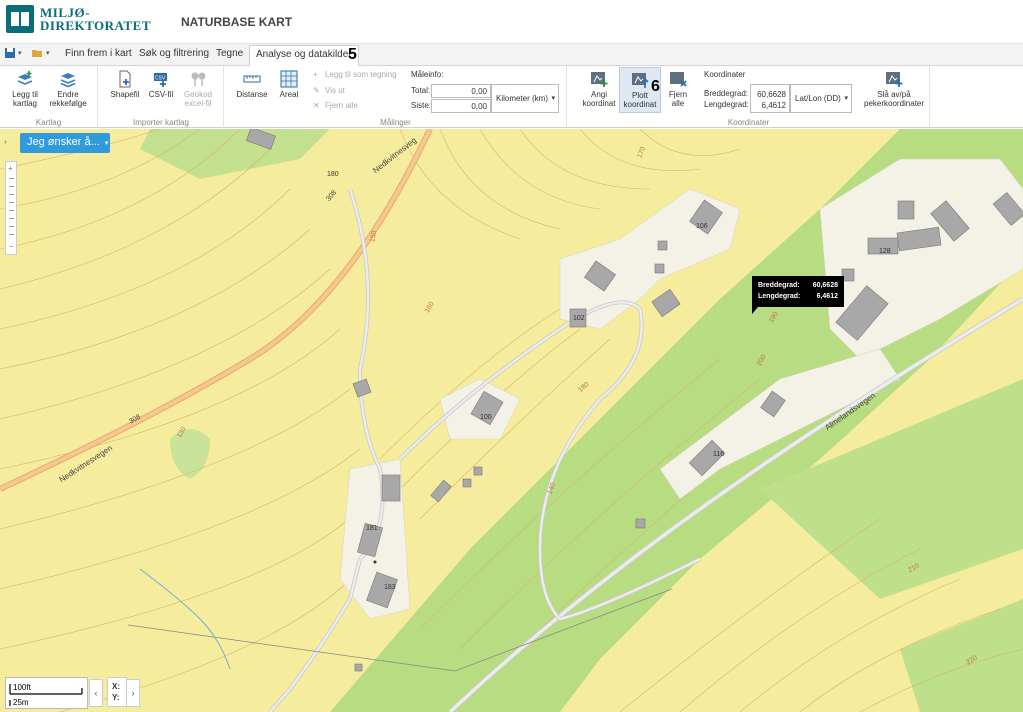  Describe the element at coordinates (21, 702) in the screenshot. I see `scale-meters: 25m` at that location.